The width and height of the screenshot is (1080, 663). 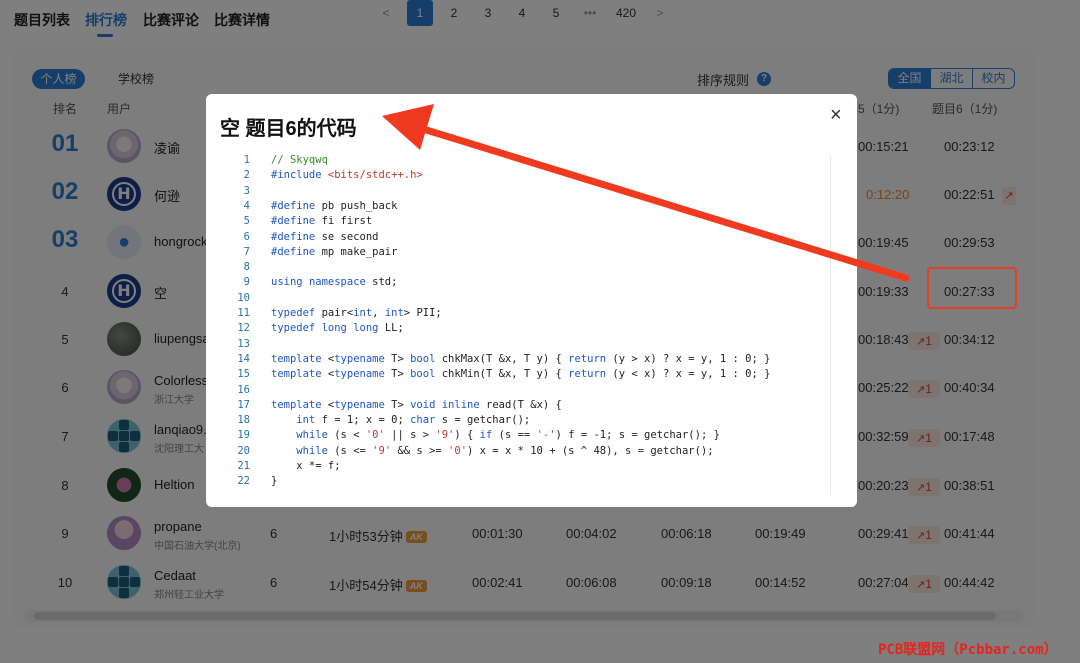 What do you see at coordinates (968, 650) in the screenshot?
I see `watermark: PCB联盟网（Pcbbar.com）` at bounding box center [968, 650].